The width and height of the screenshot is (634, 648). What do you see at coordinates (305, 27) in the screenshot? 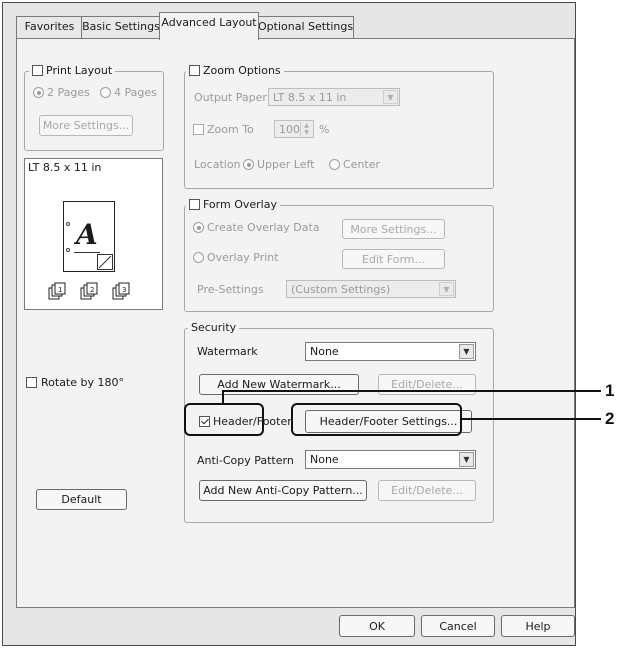
I see `tab-optional-settings: Optional Settings` at bounding box center [305, 27].